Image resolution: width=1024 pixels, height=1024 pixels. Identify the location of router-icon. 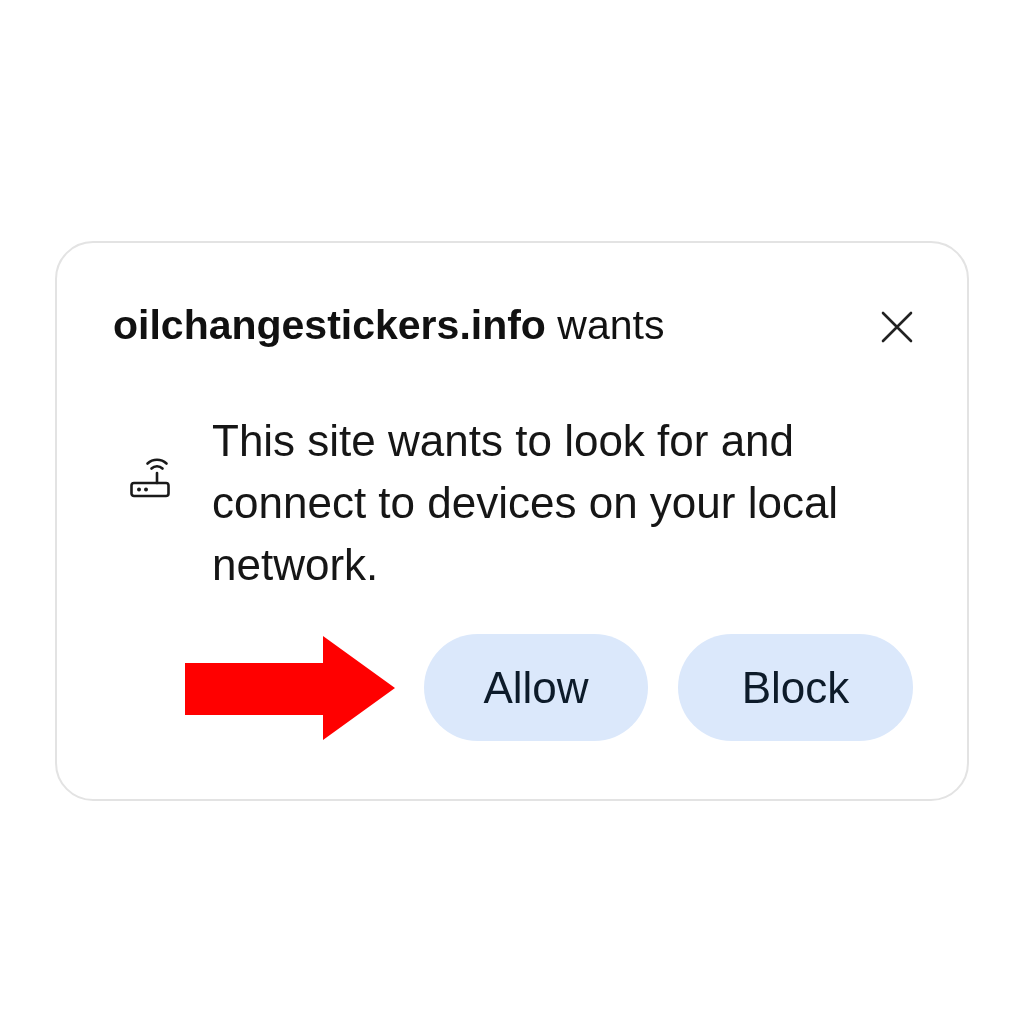
(150, 477).